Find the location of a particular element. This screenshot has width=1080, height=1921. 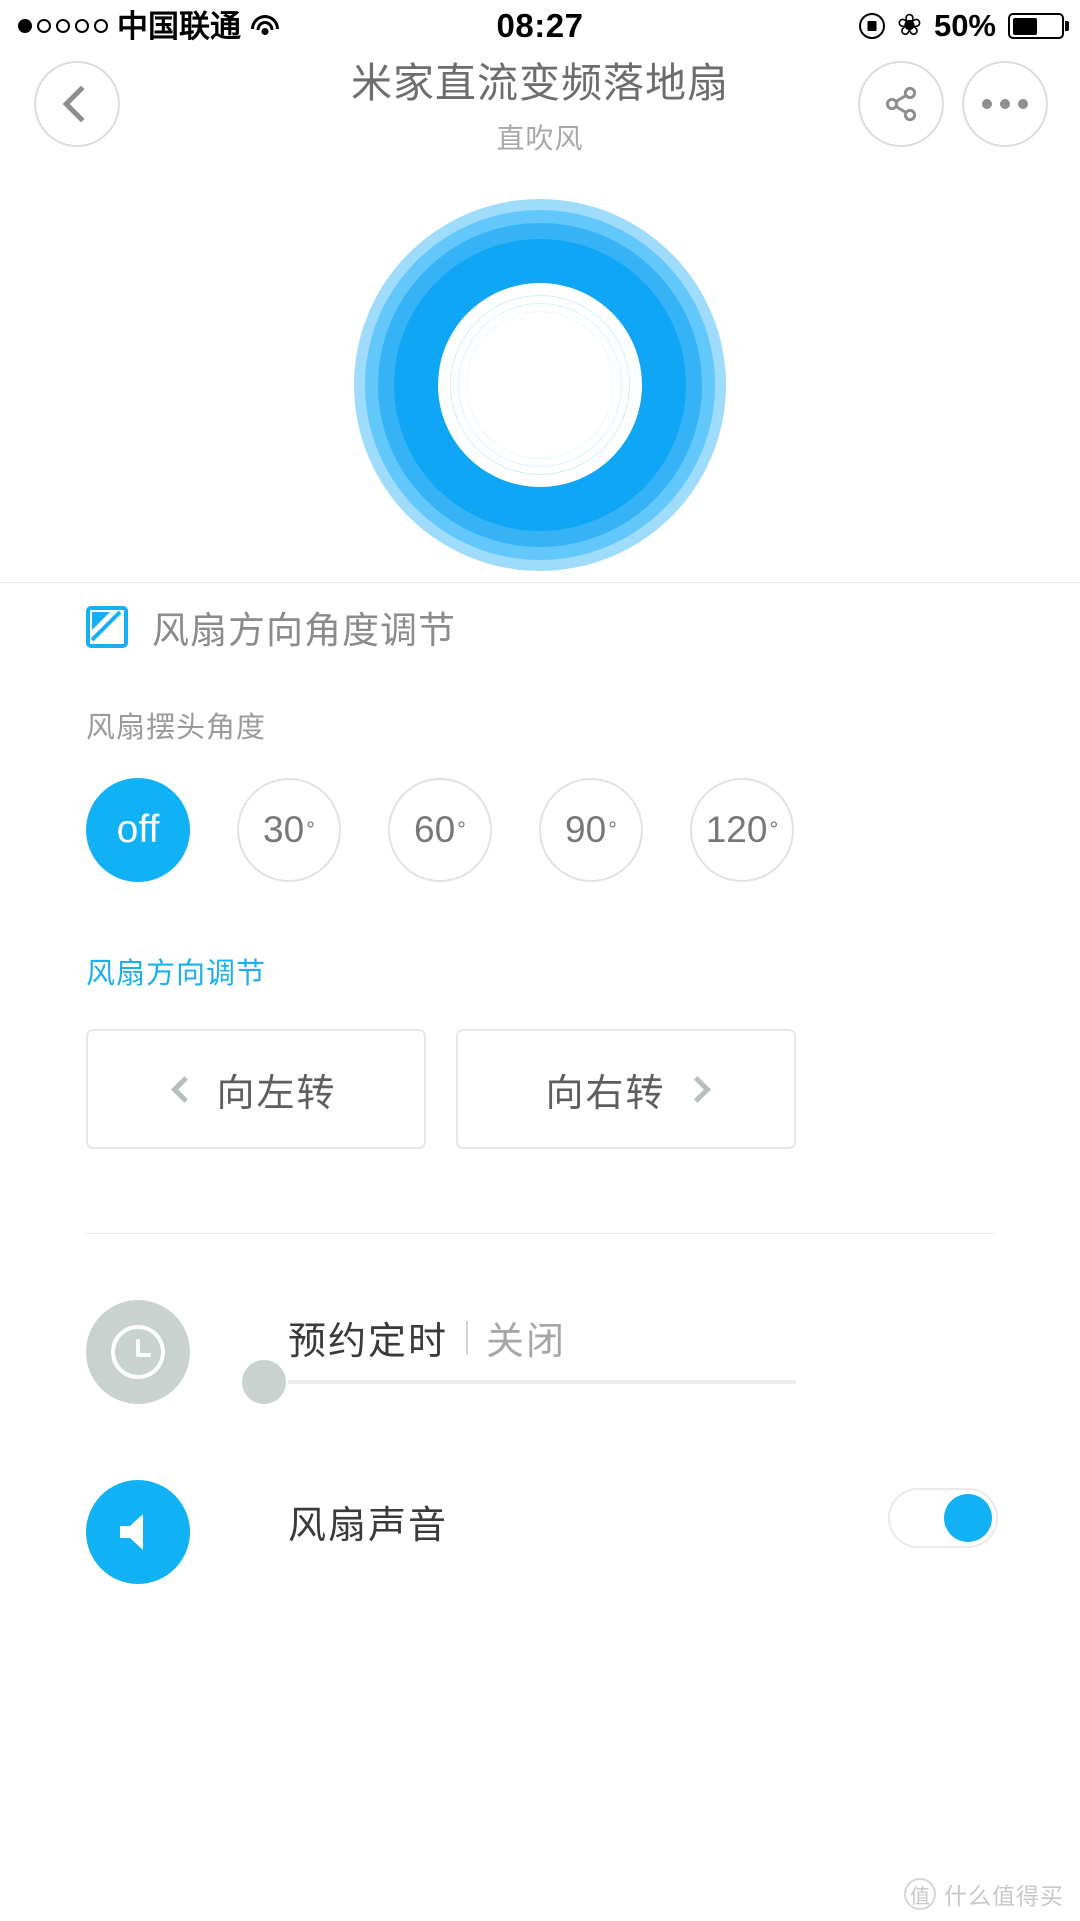

navigation-bar: 米家直流变频落地扇 直吹风 is located at coordinates (540, 114).